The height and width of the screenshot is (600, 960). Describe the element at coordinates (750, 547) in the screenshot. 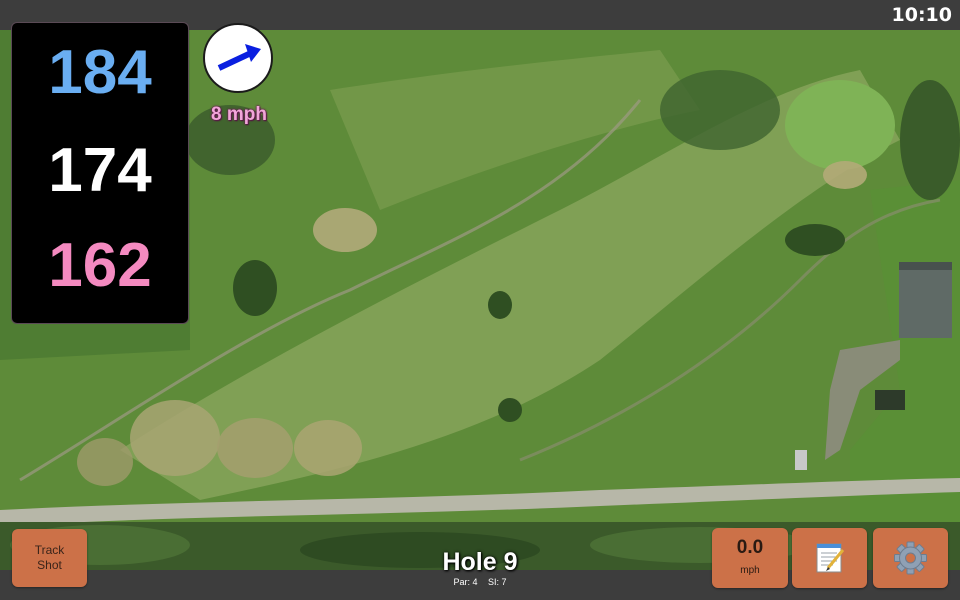

I see `speed-value: 0.0` at that location.